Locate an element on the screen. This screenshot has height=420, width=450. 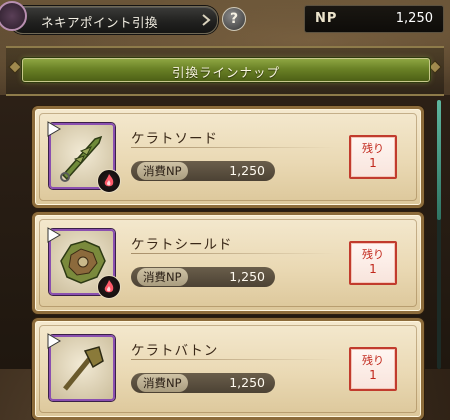
question-icon: ? is located at coordinates (234, 19).